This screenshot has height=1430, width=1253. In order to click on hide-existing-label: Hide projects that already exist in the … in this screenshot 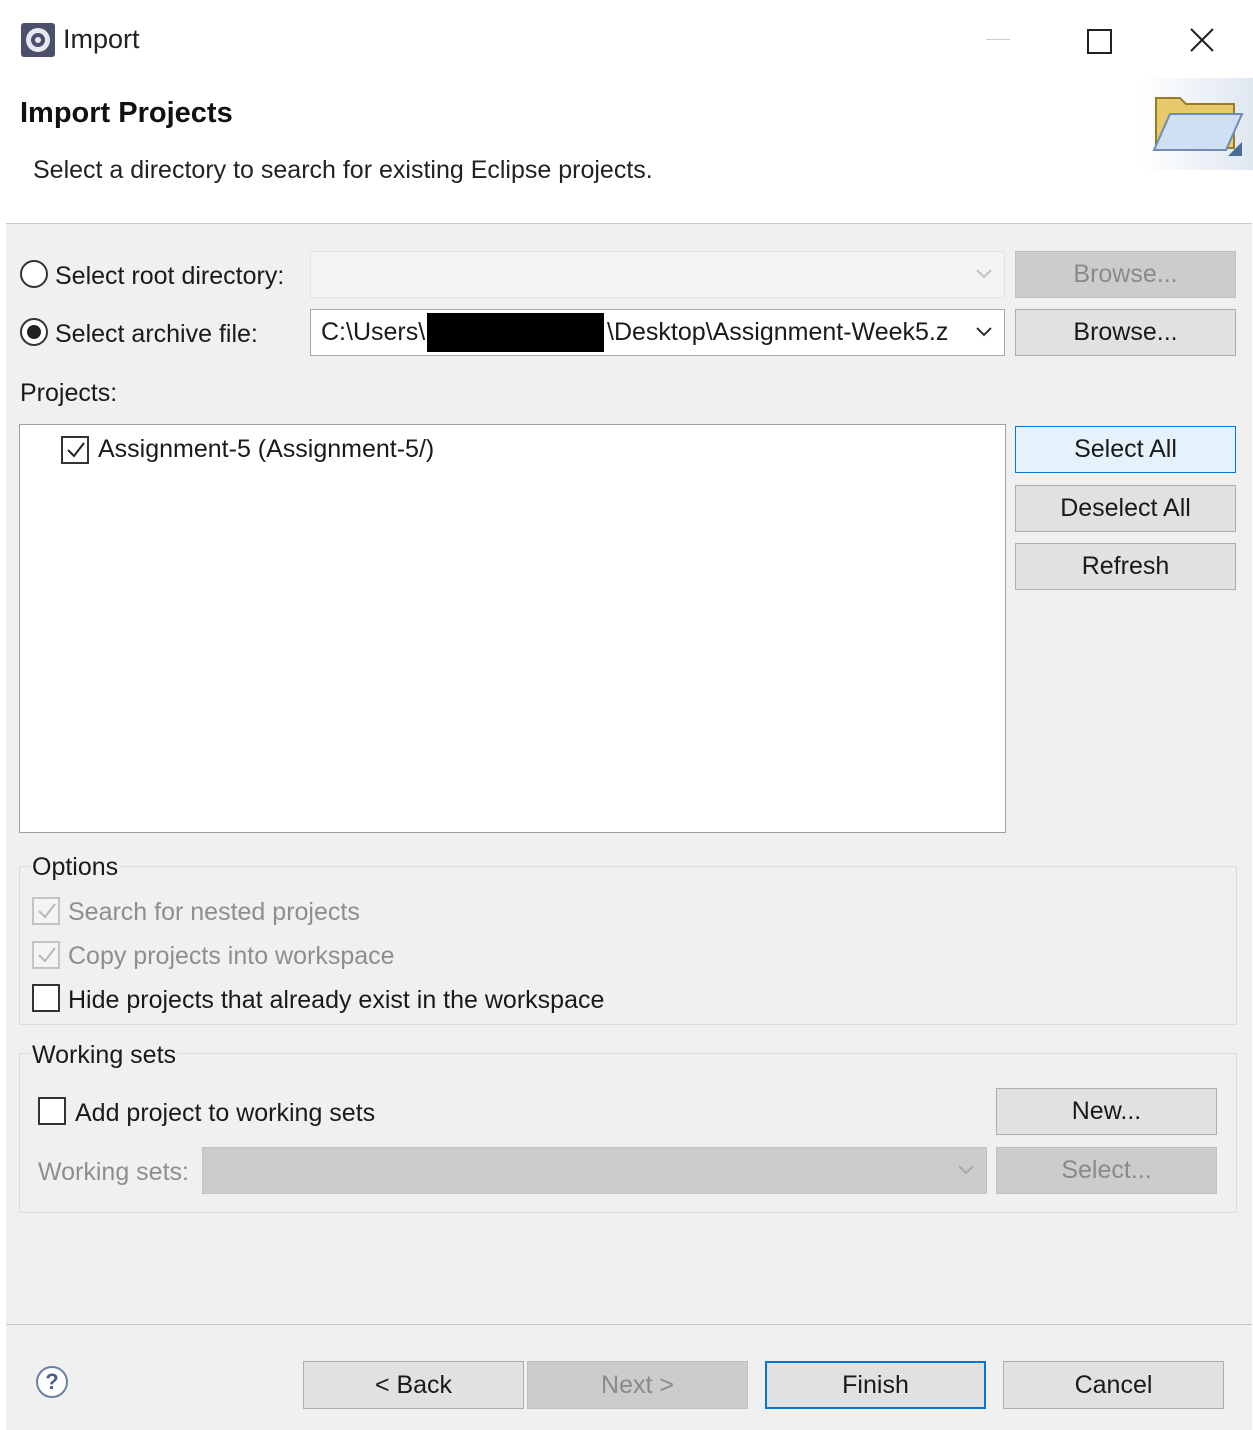, I will do `click(336, 1000)`.